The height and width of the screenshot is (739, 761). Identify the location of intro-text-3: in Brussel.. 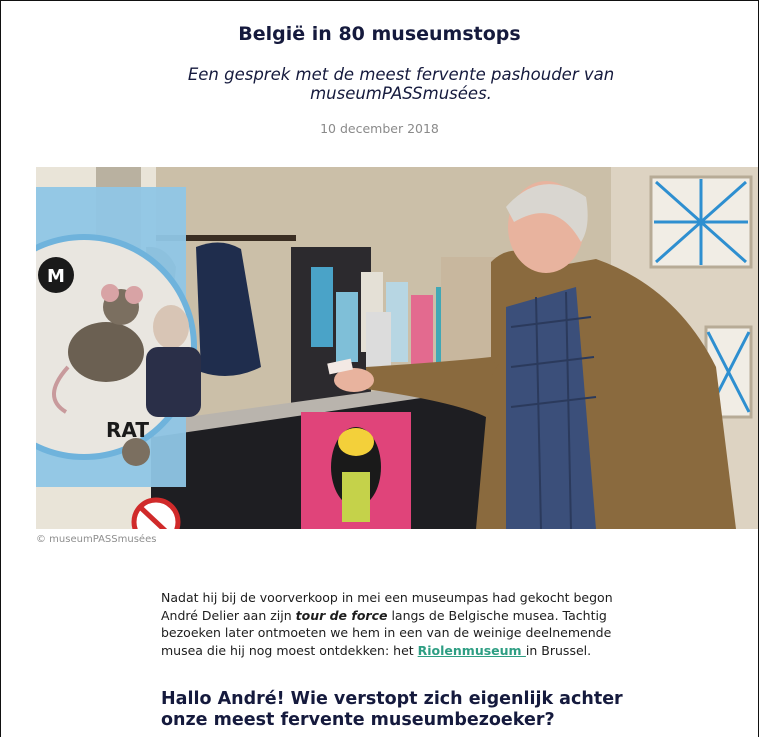
(558, 650).